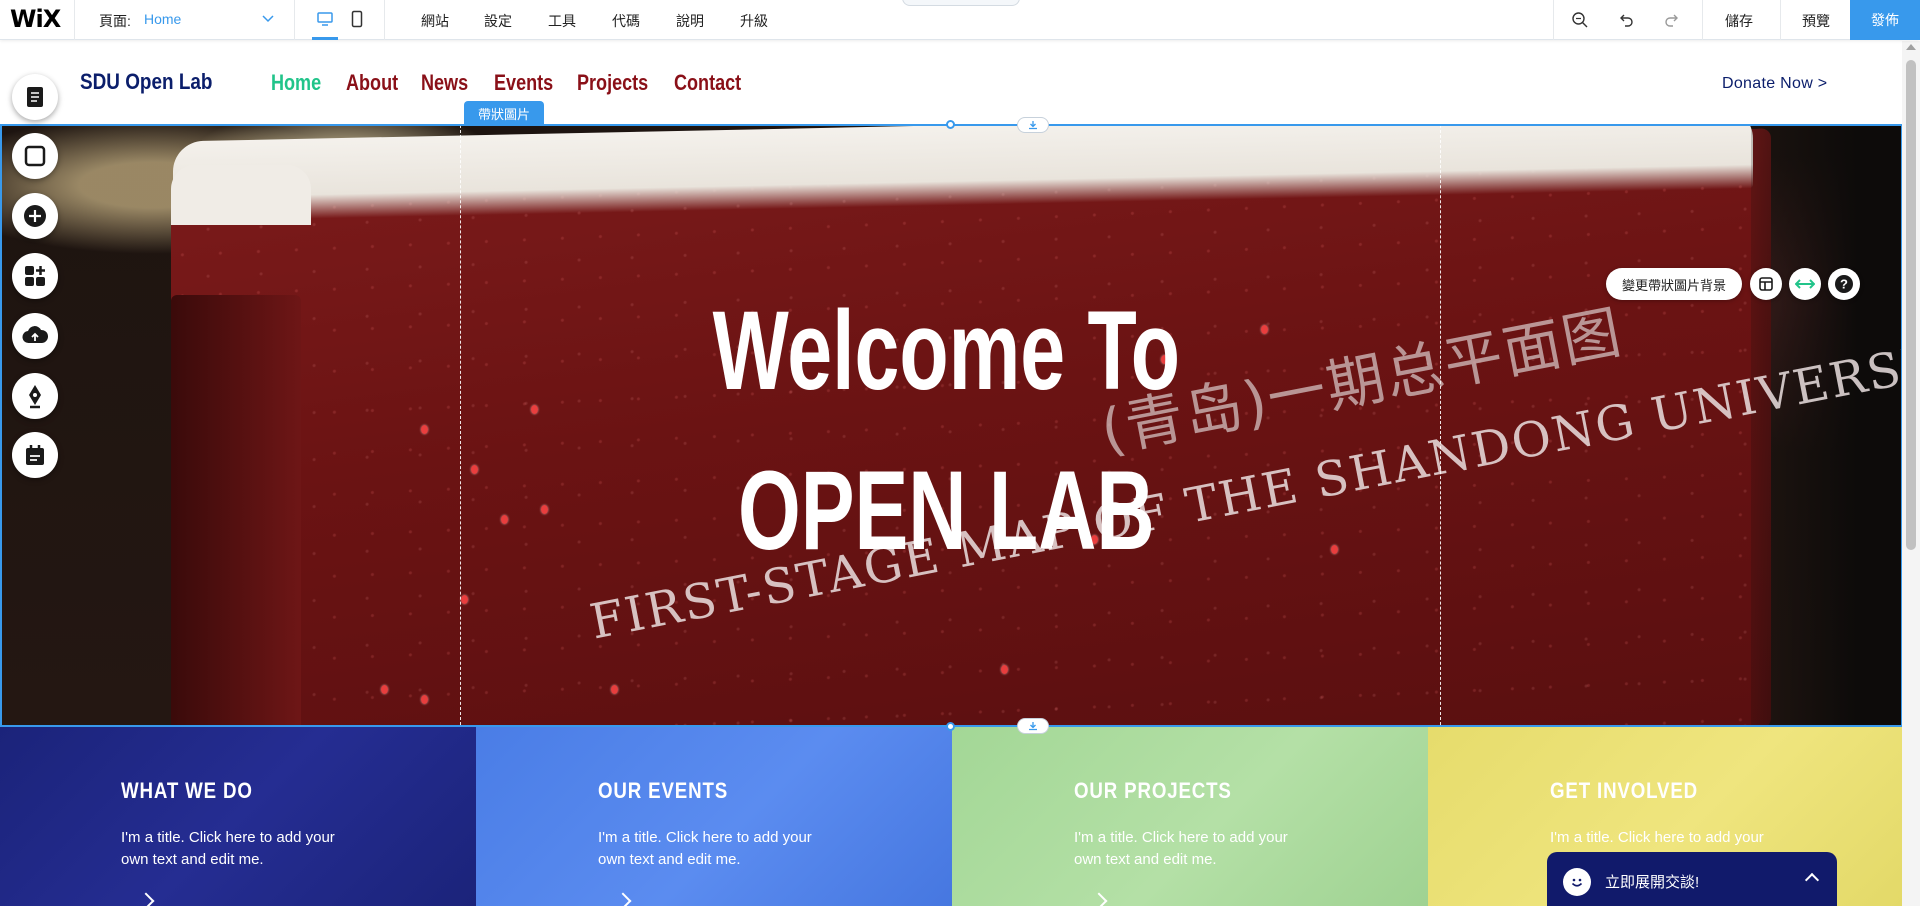  Describe the element at coordinates (946, 351) in the screenshot. I see `hero-title-line1: Welcome To` at that location.